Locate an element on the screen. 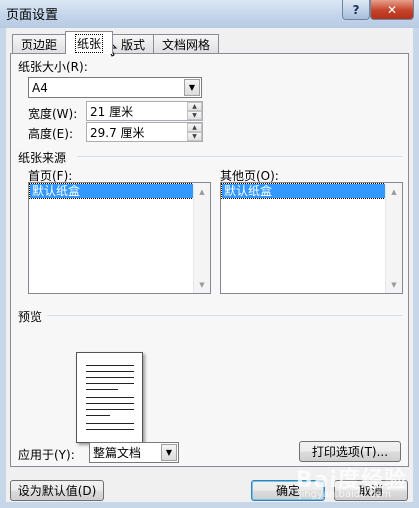 This screenshot has height=508, width=419. set-default-button: 设为默认值(D) is located at coordinates (57, 490).